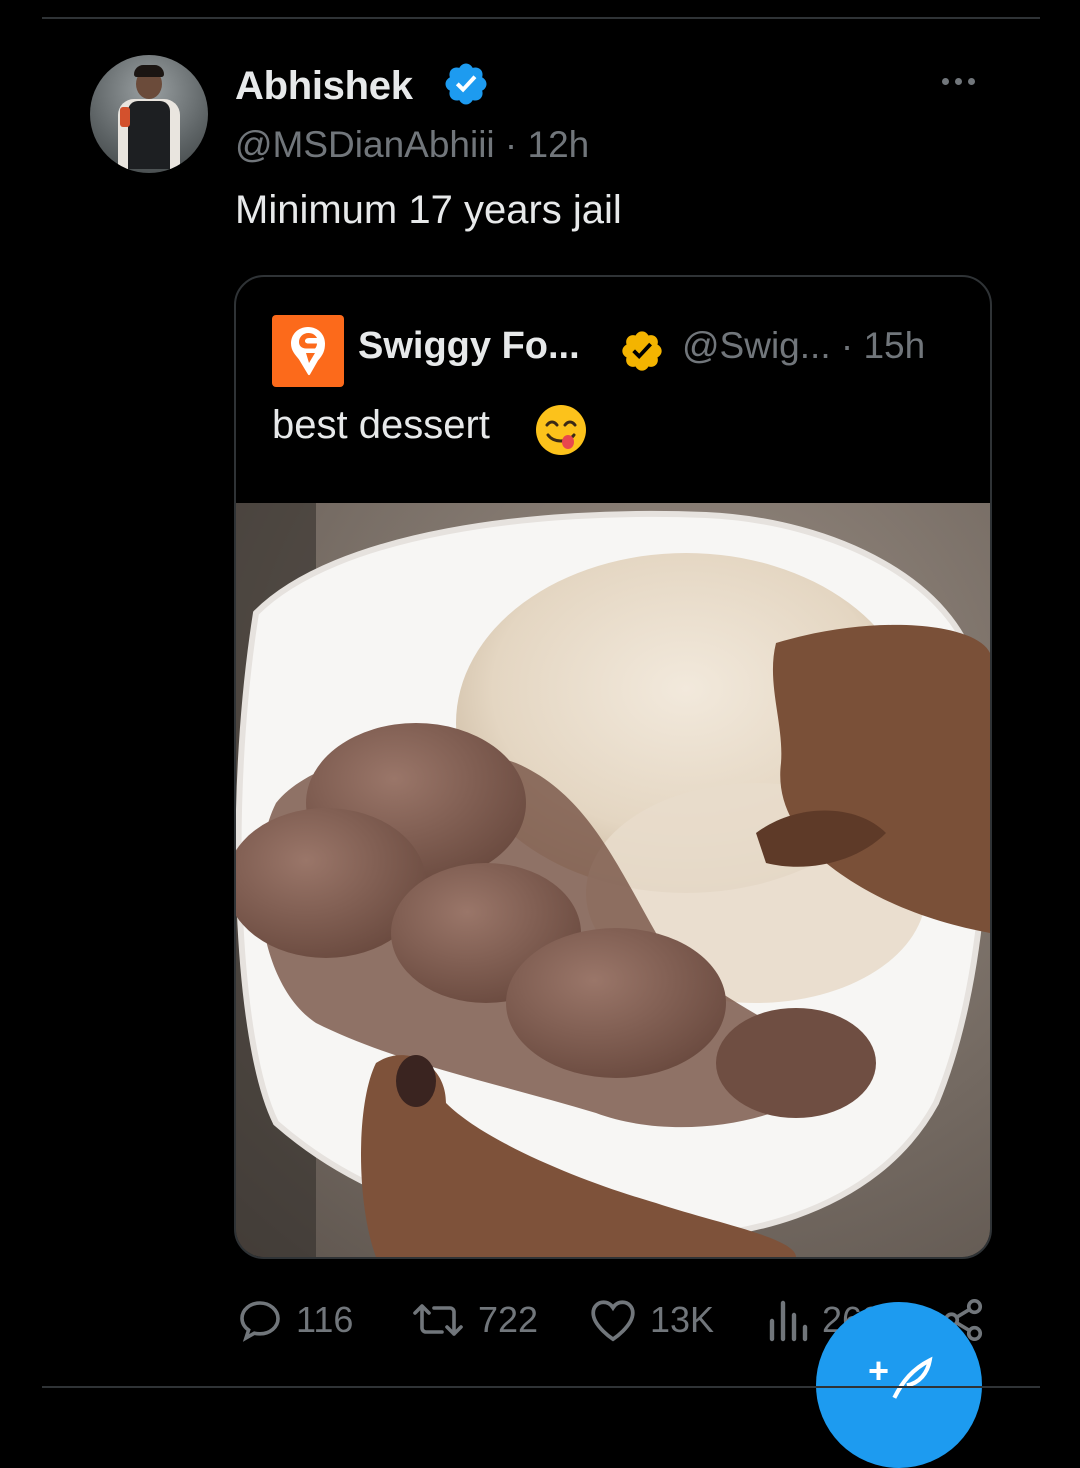 The width and height of the screenshot is (1080, 1468). I want to click on like-button: 13K, so click(651, 1320).